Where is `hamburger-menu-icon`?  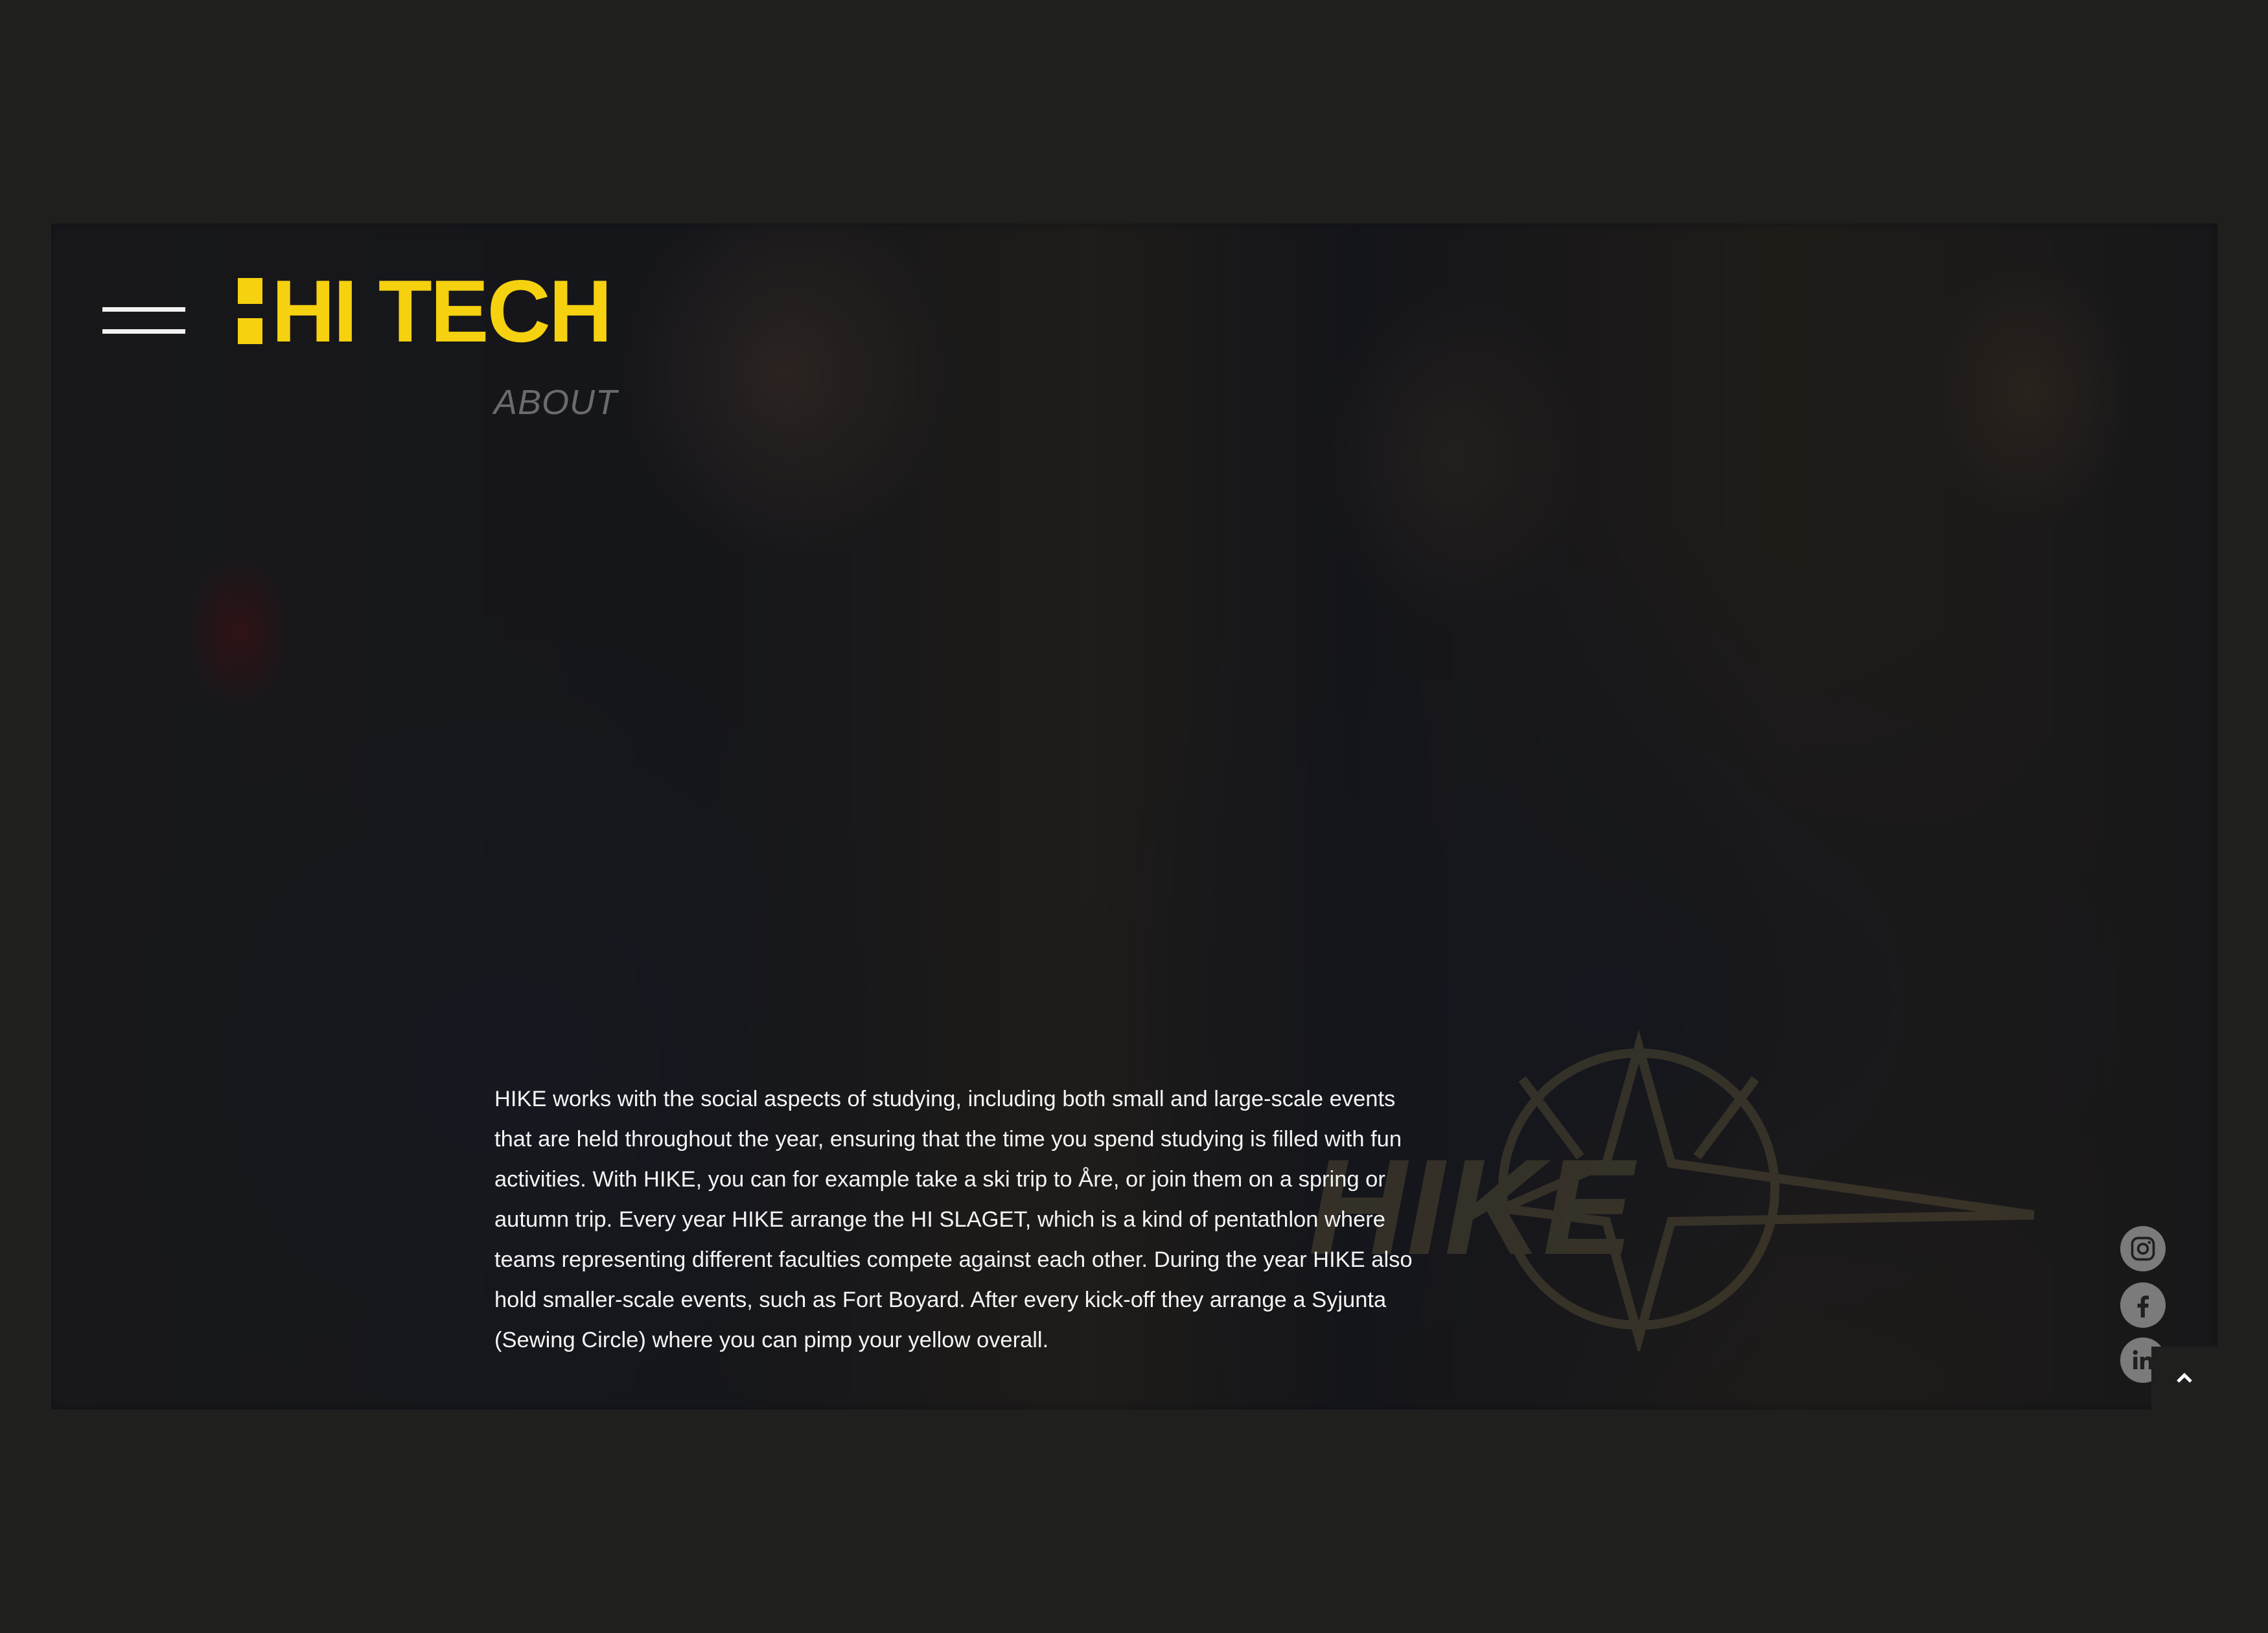
hamburger-menu-icon is located at coordinates (143, 309).